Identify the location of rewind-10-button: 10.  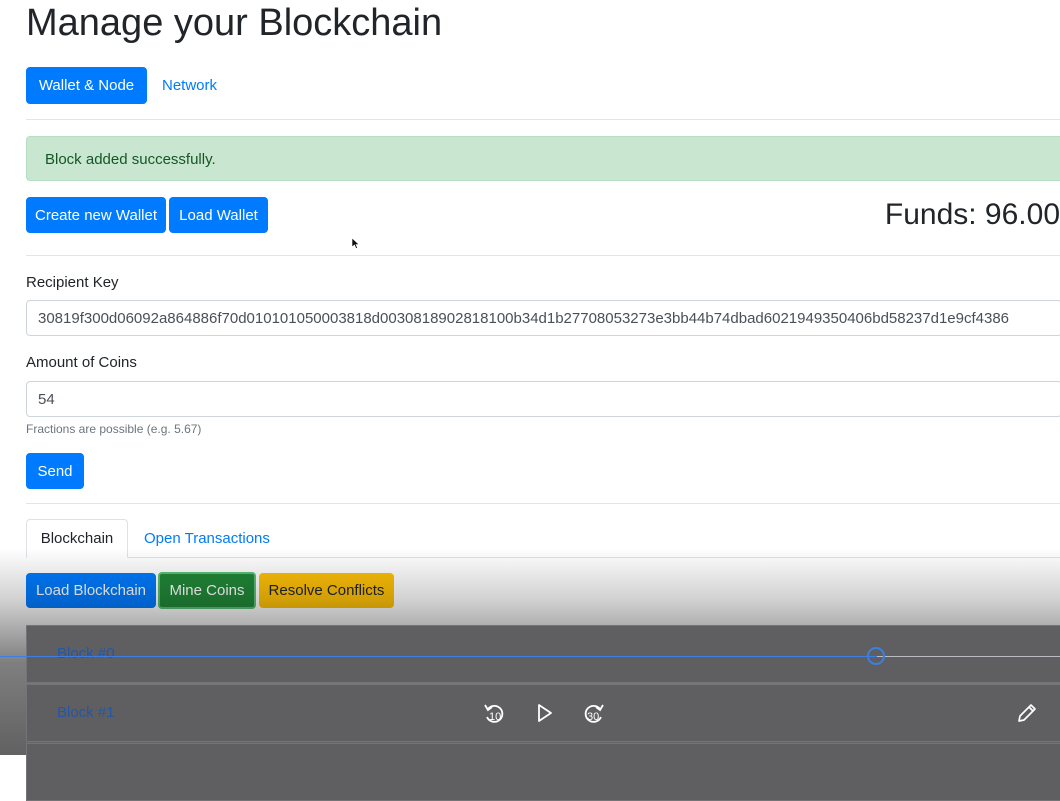
(494, 714).